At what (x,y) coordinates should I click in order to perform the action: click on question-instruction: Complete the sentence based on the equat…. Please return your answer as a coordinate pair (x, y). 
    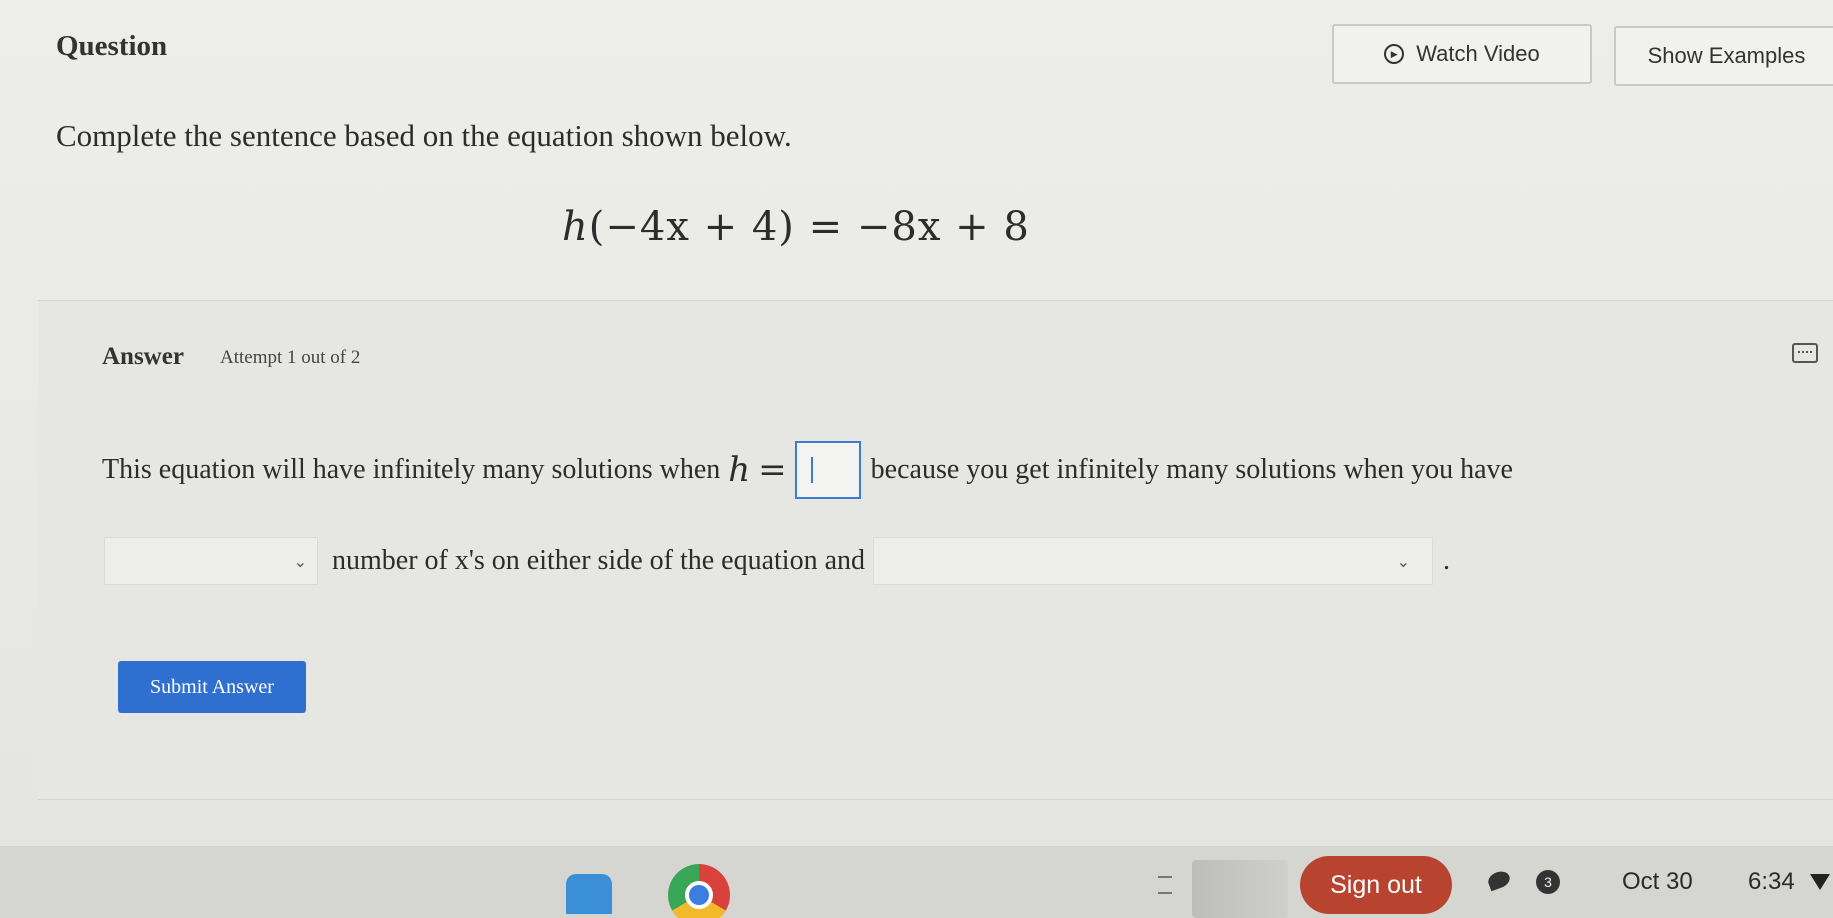
    Looking at the image, I should click on (424, 135).